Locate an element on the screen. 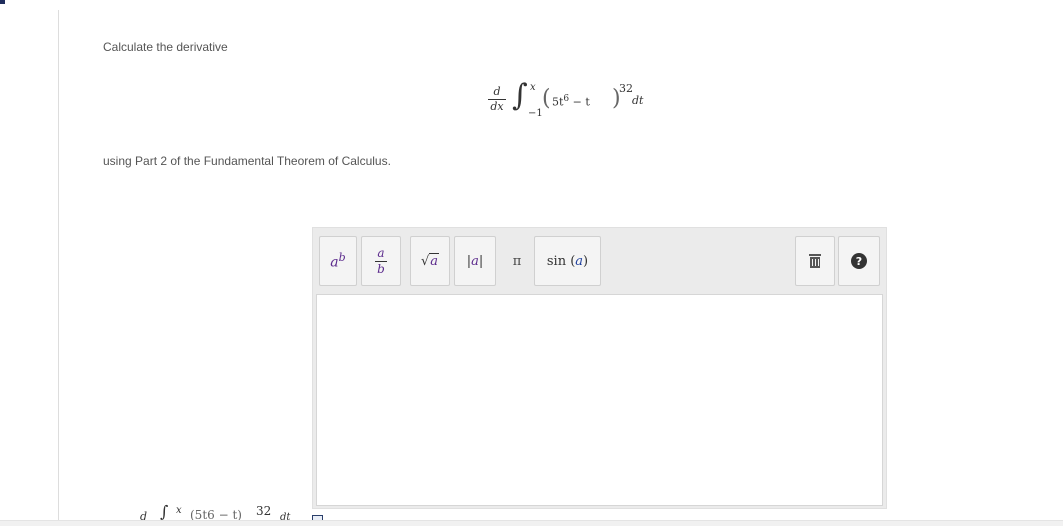 The image size is (1063, 526). preview-d-fraction: d is located at coordinates (144, 515).